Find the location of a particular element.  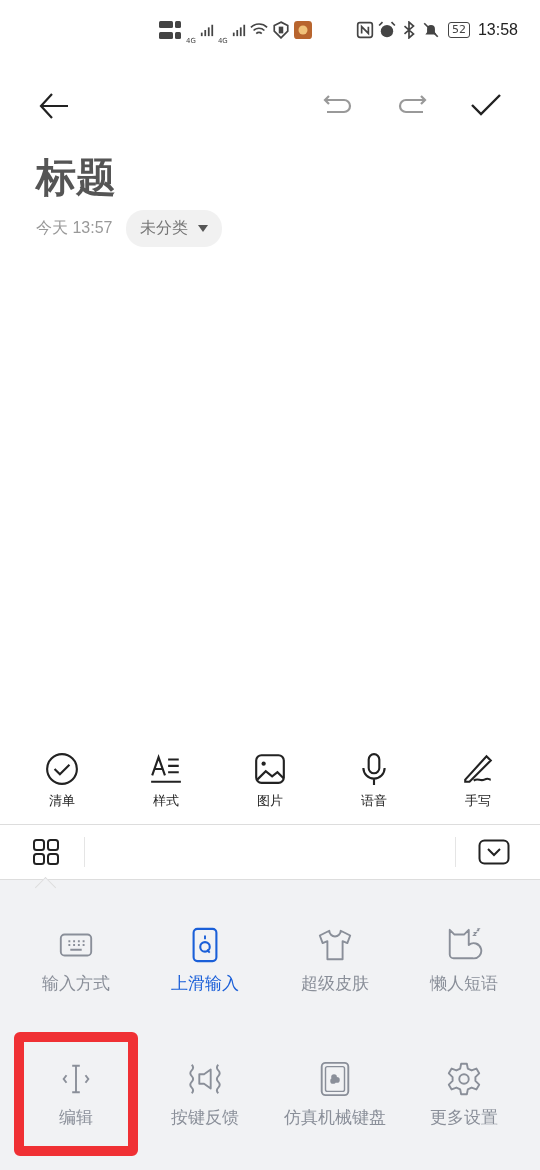

menu-item: 上滑输入 is located at coordinates (205, 960).